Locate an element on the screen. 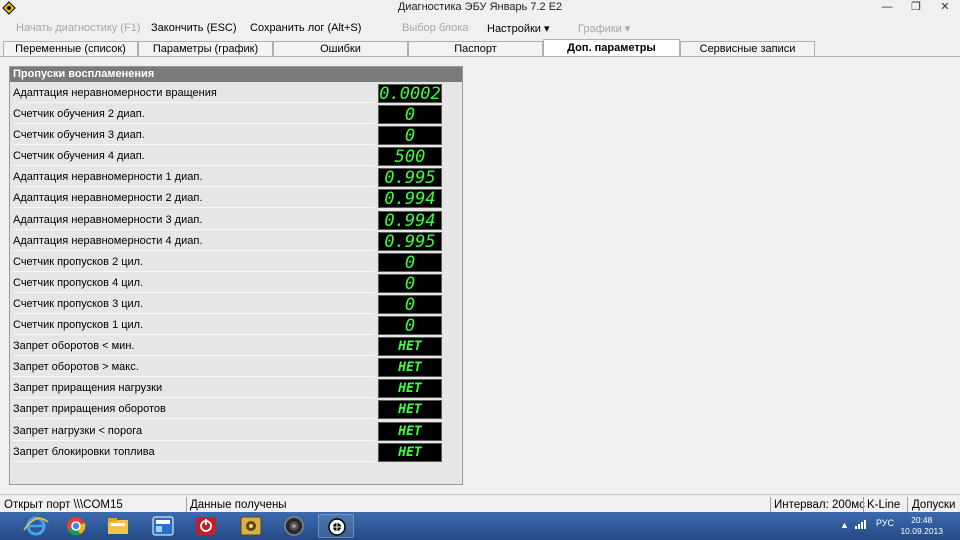  select-block-button: Выбор блока is located at coordinates (435, 28).